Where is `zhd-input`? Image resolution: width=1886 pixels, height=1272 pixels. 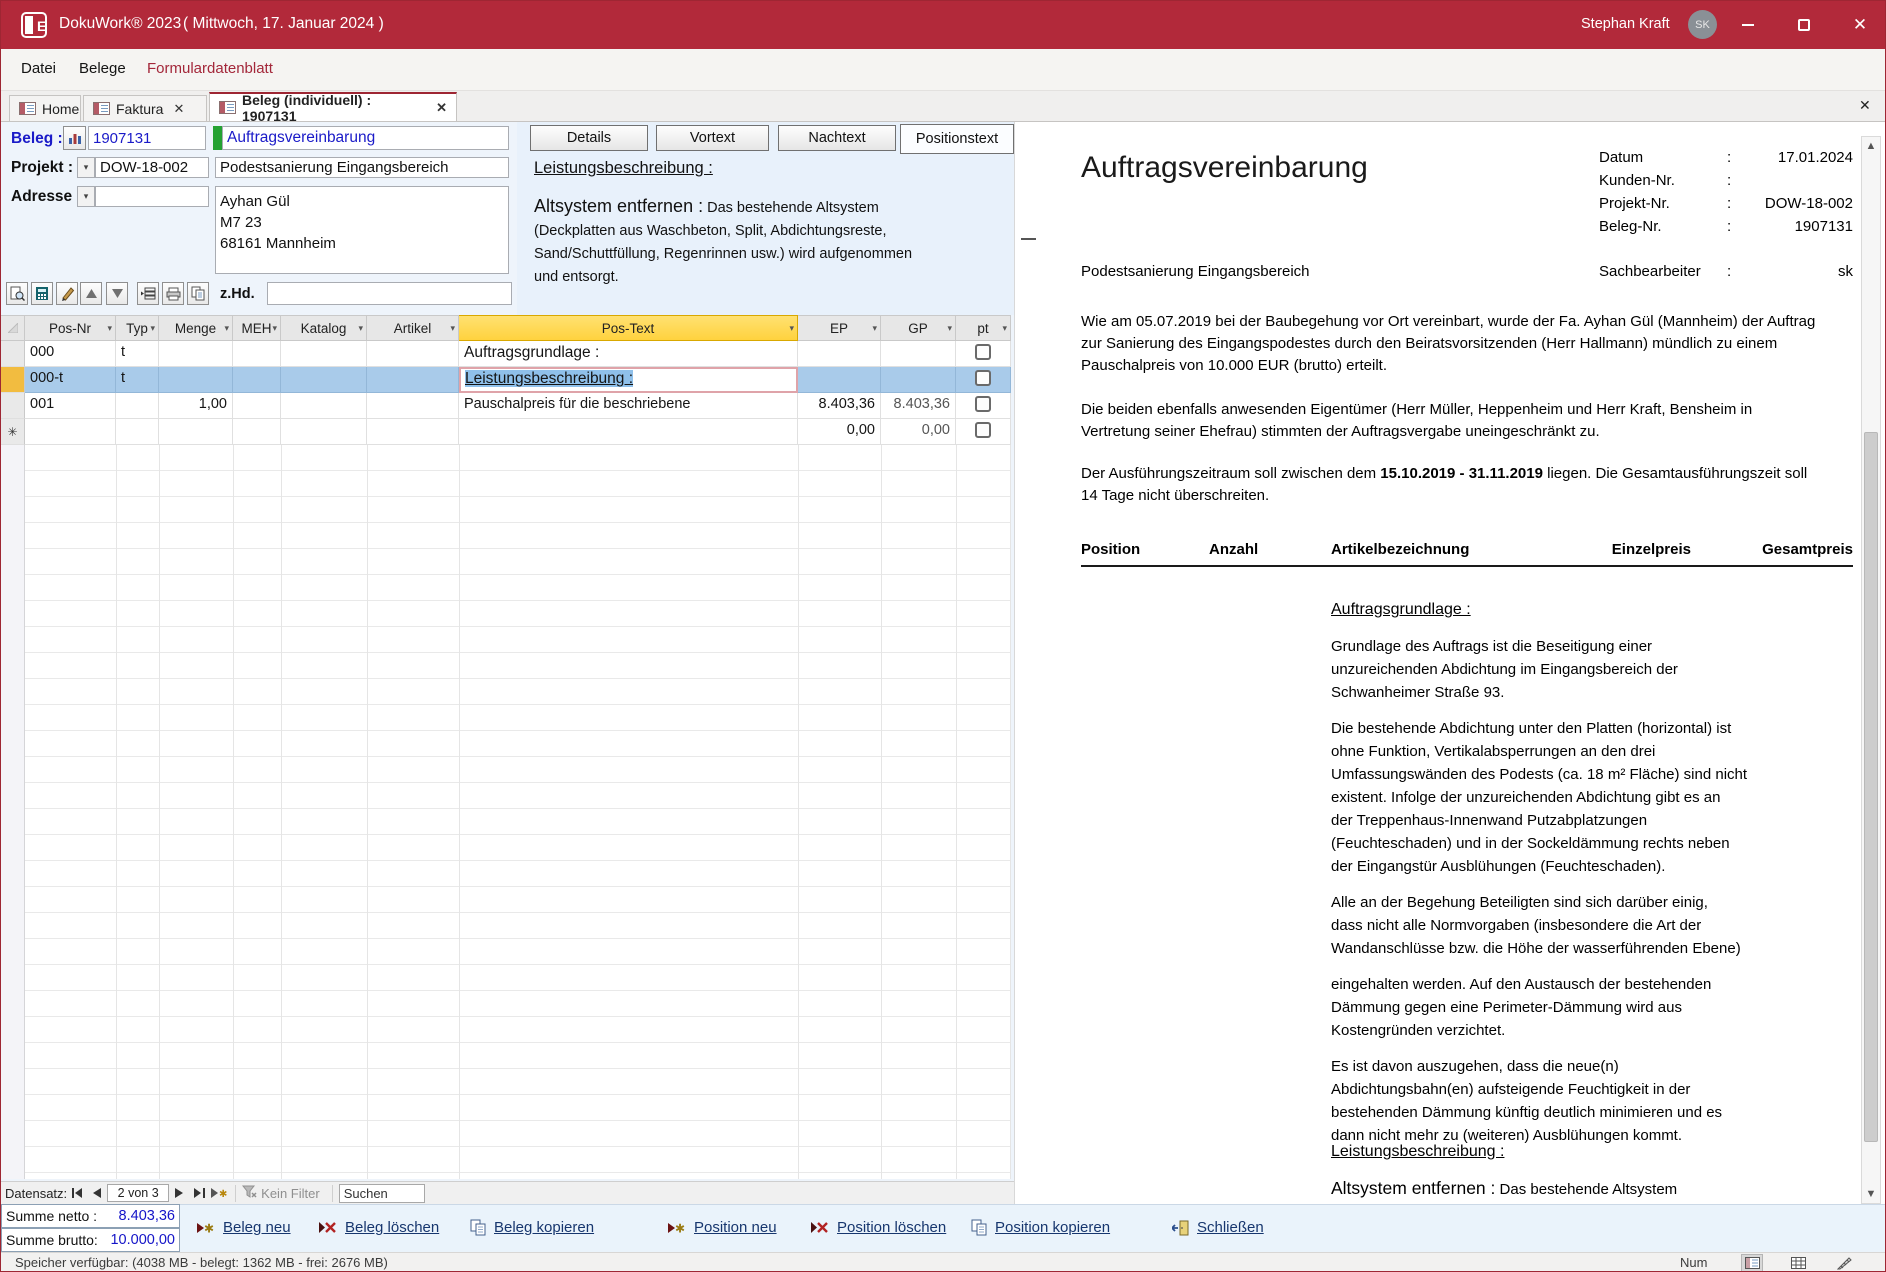
zhd-input is located at coordinates (389, 293).